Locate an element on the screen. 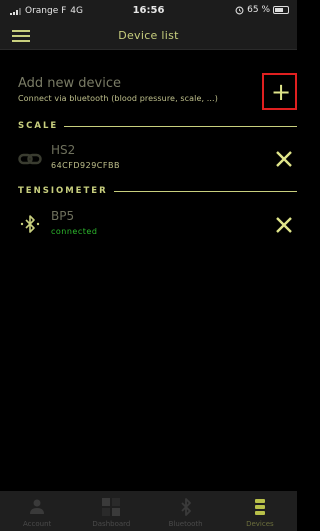 The width and height of the screenshot is (320, 531). status-right: 65 % is located at coordinates (262, 10).